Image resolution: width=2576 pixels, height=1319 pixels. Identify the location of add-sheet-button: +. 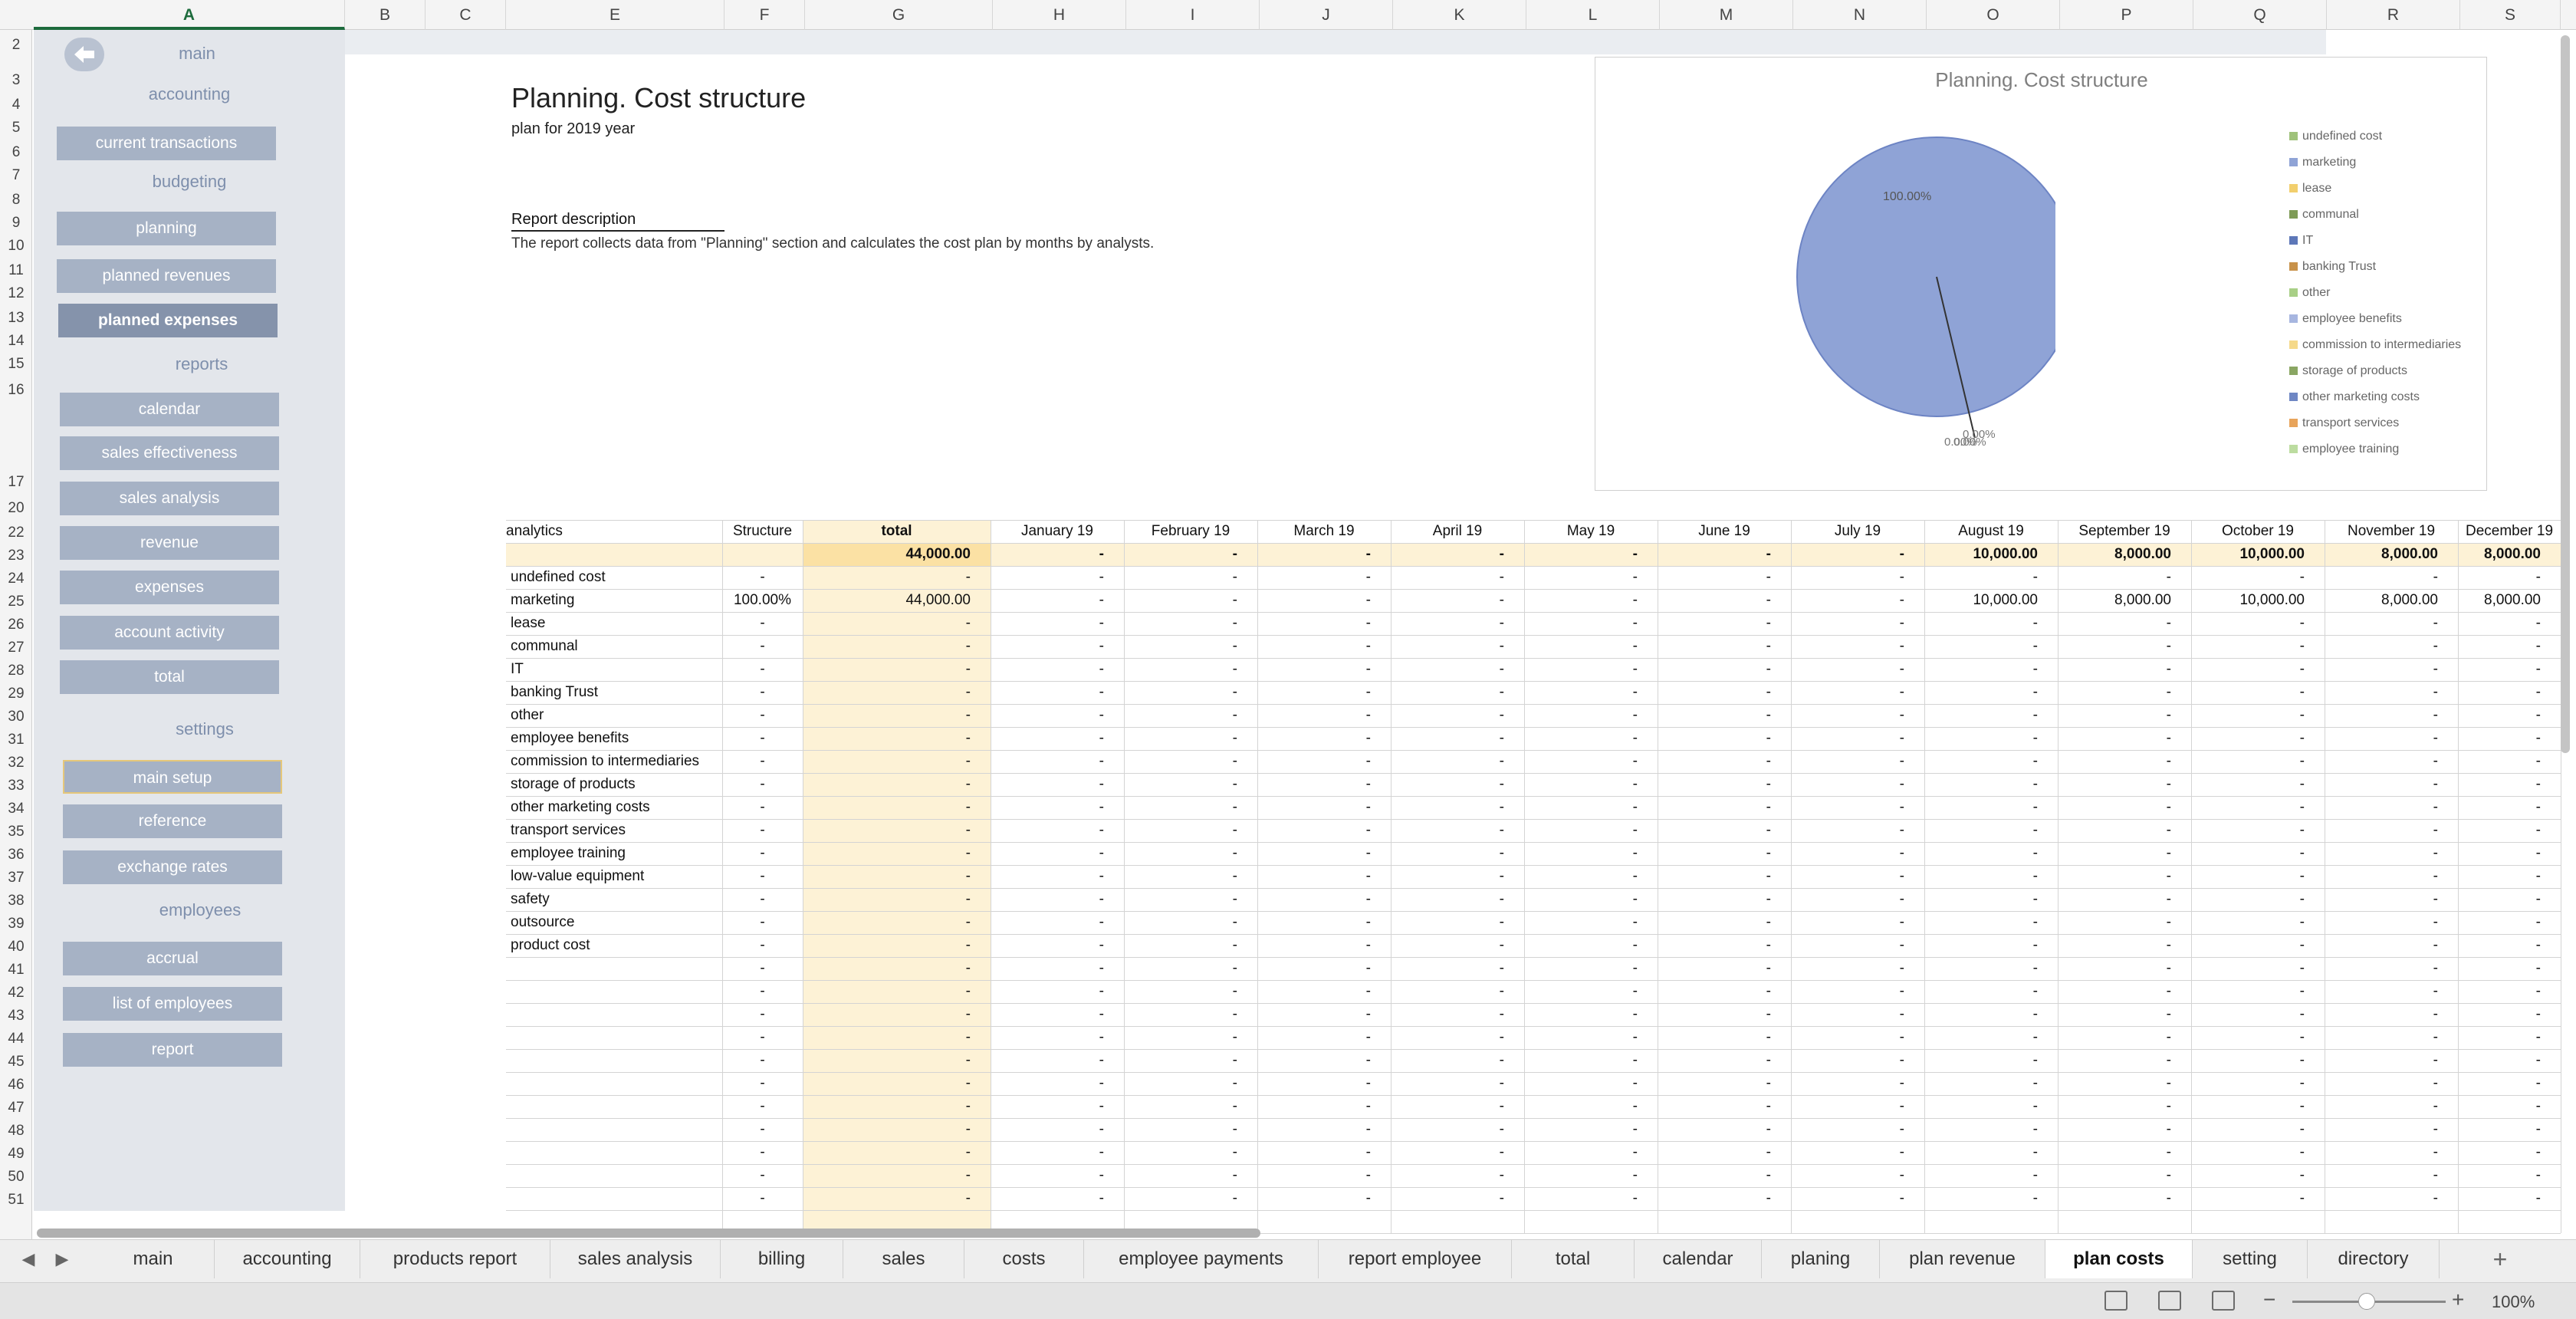
(2501, 1259).